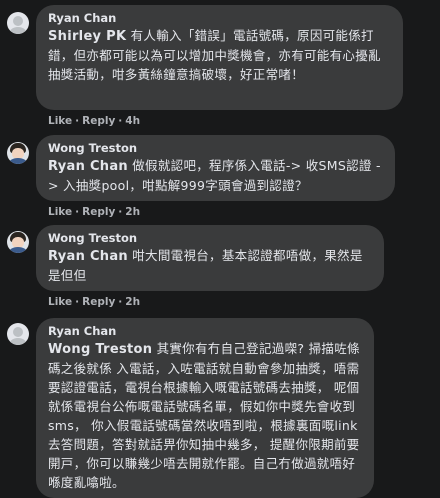  Describe the element at coordinates (132, 121) in the screenshot. I see `timestamp: 4h` at that location.